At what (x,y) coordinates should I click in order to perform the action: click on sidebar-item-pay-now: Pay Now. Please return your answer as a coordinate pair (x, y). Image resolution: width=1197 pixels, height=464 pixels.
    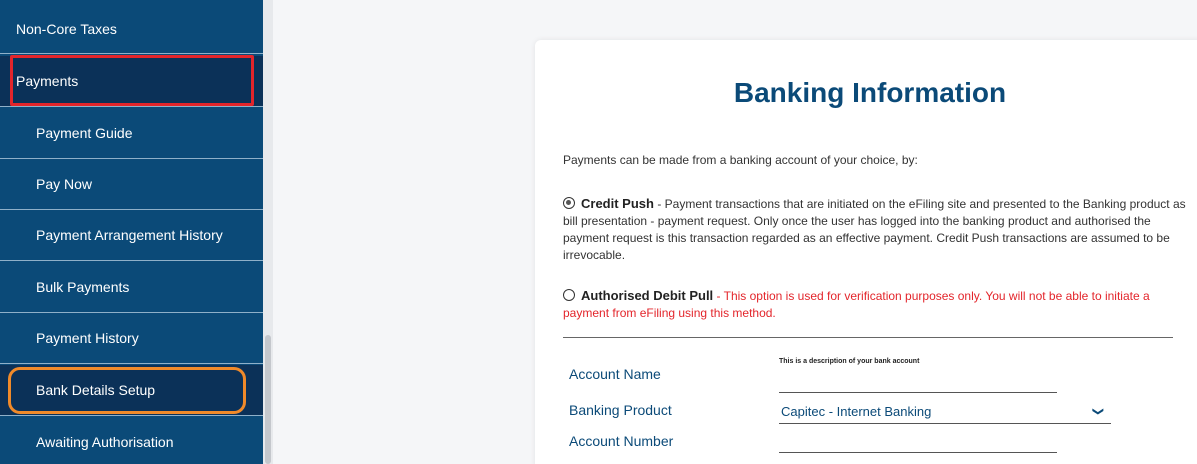
    Looking at the image, I should click on (131, 184).